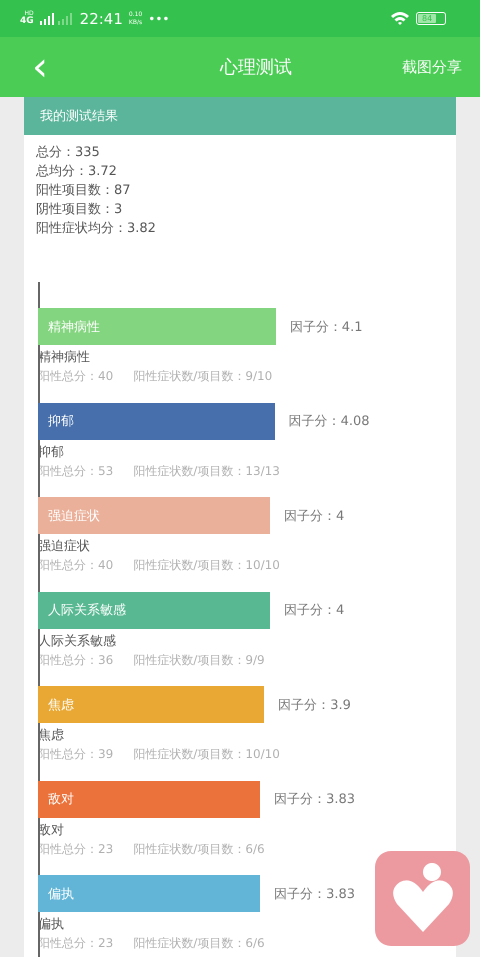 The width and height of the screenshot is (480, 957). Describe the element at coordinates (61, 894) in the screenshot. I see `bar-label: 偏执` at that location.